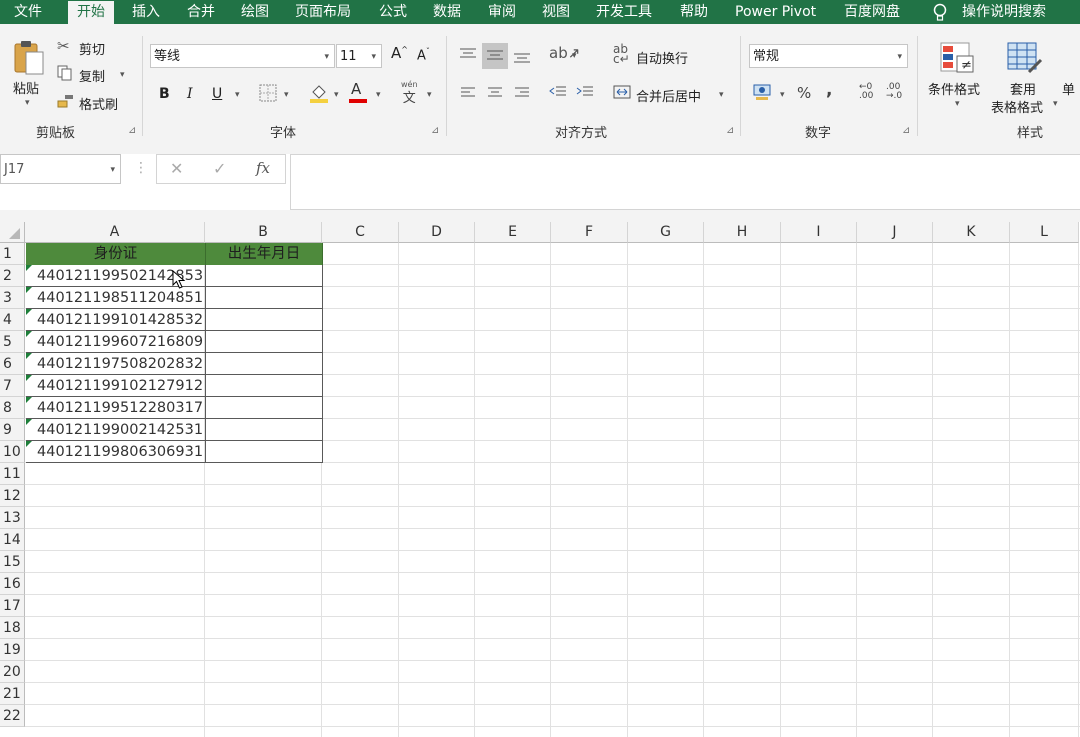 The width and height of the screenshot is (1080, 737). Describe the element at coordinates (589, 232) in the screenshot. I see `column-header-f: F` at that location.